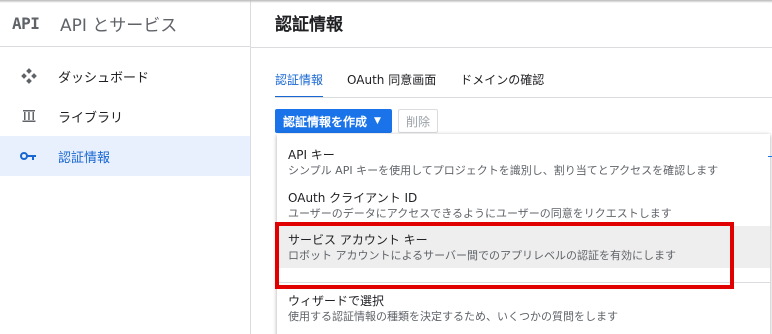 The width and height of the screenshot is (772, 334). Describe the element at coordinates (523, 308) in the screenshot. I see `menu-item-wizard: ウィザードで選択 使用する認証情報の種類を決定するため、いくつかの質問をします` at that location.